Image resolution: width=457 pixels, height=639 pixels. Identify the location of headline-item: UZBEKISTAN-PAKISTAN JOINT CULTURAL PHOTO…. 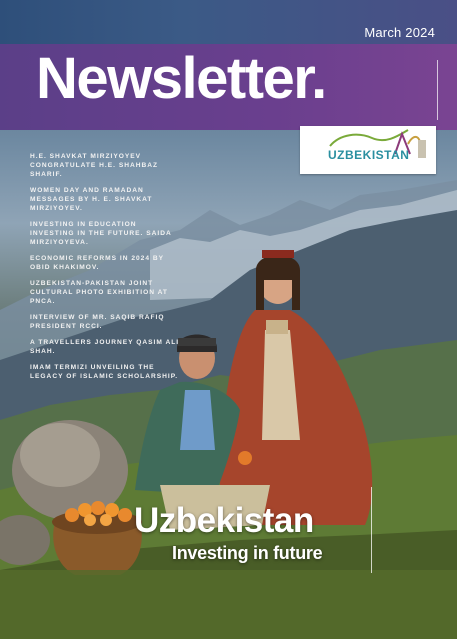
(99, 292).